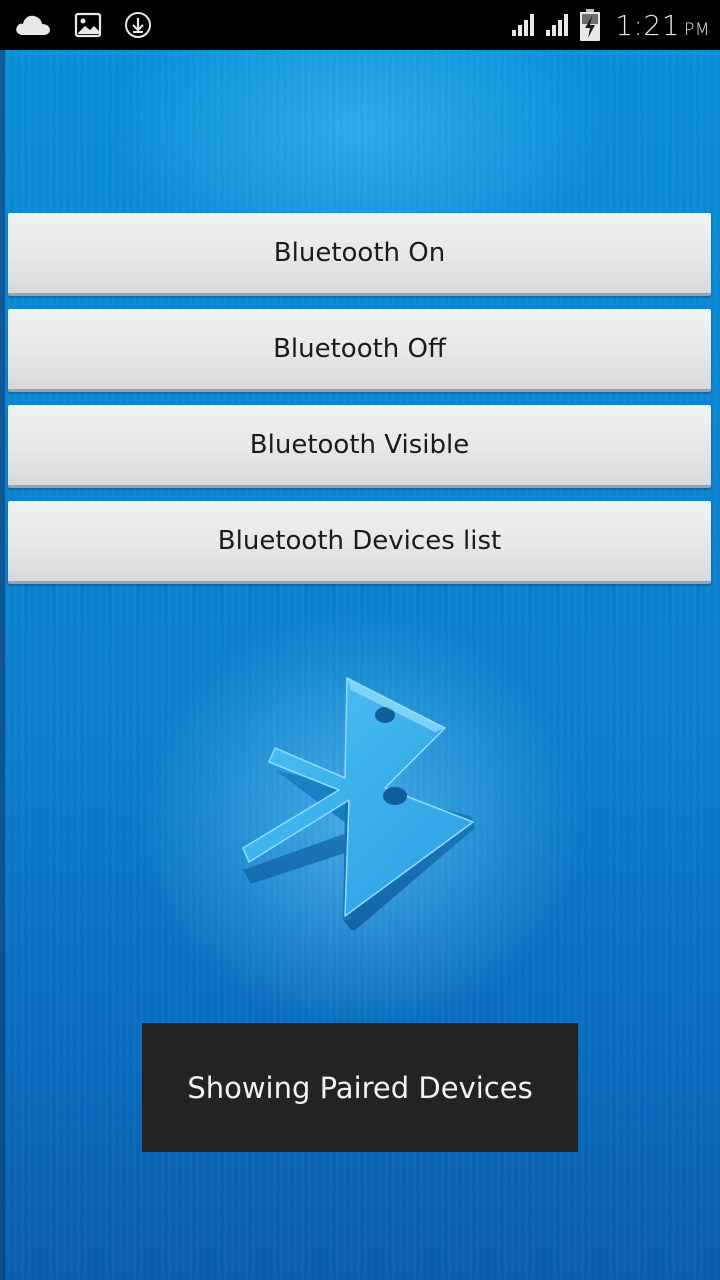 This screenshot has height=1280, width=720. I want to click on bluetooth-on-button: Bluetooth On, so click(359, 254).